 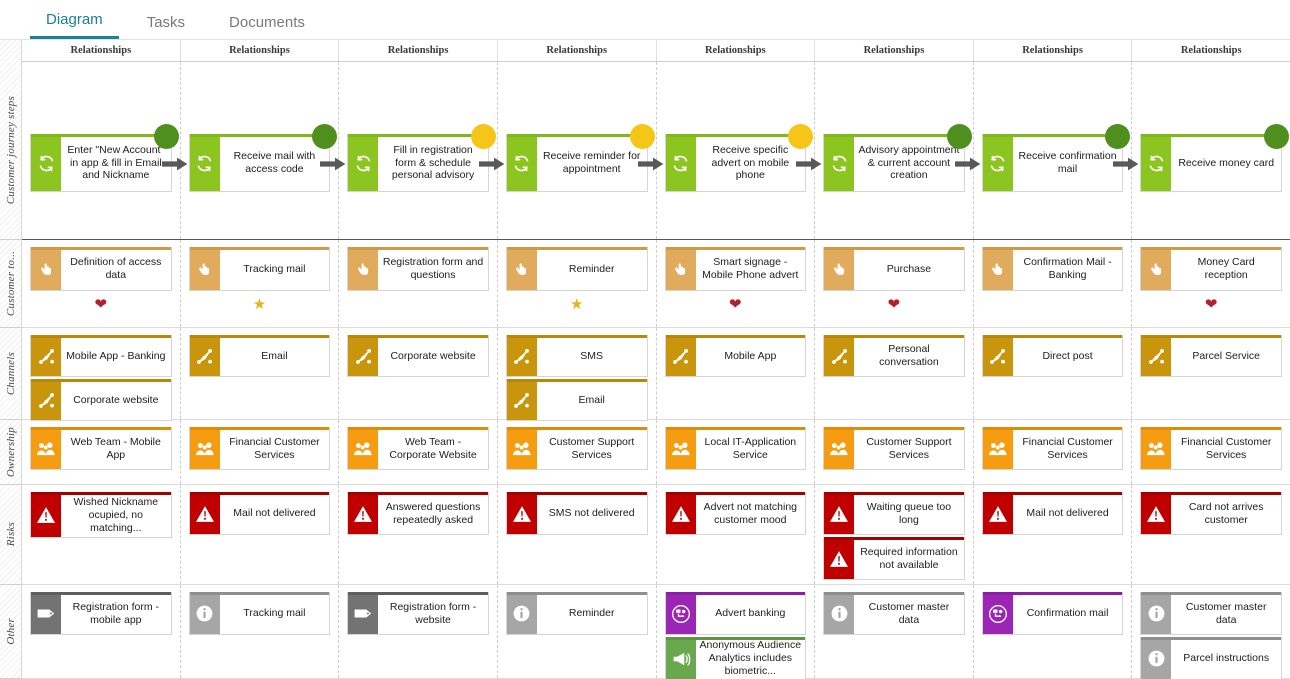 I want to click on risk-card: SMS not delivered, so click(x=576, y=513).